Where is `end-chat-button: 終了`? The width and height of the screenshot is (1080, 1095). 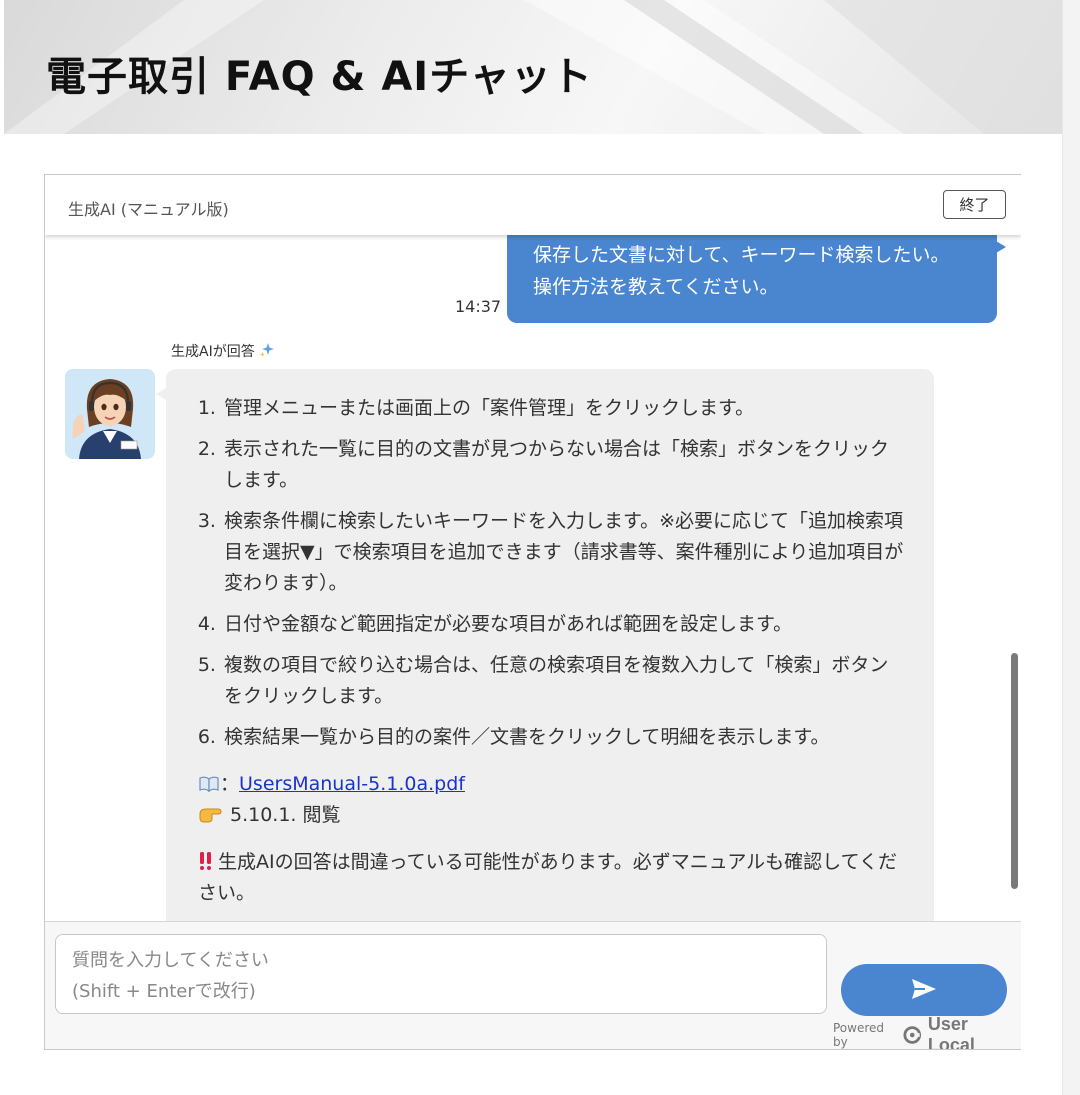
end-chat-button: 終了 is located at coordinates (974, 204).